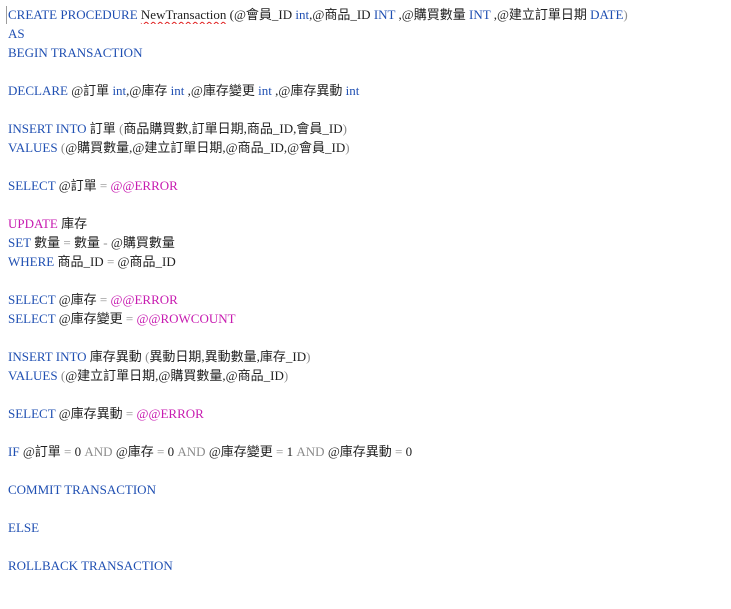 The image size is (731, 609). I want to click on code-token: COMMIT TRANSACTION, so click(82, 489).